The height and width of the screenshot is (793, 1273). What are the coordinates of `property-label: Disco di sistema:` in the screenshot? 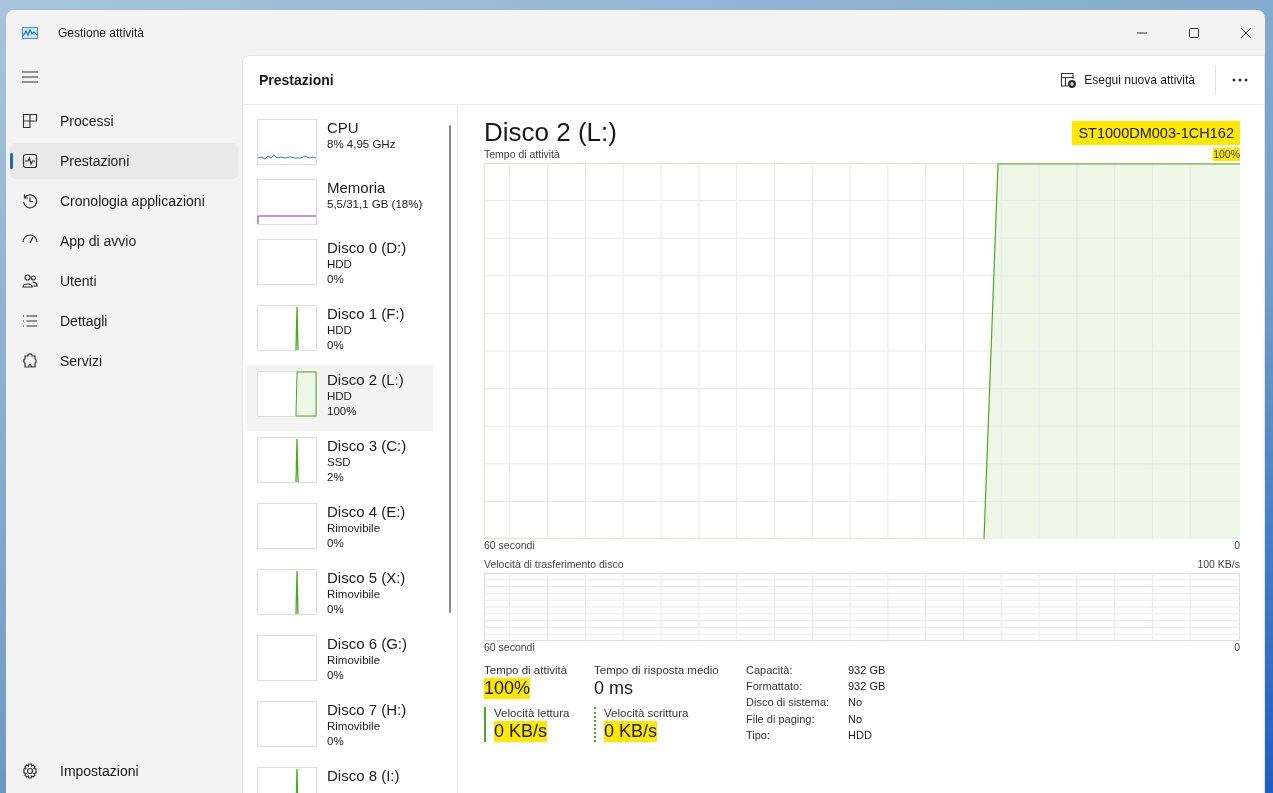 It's located at (788, 703).